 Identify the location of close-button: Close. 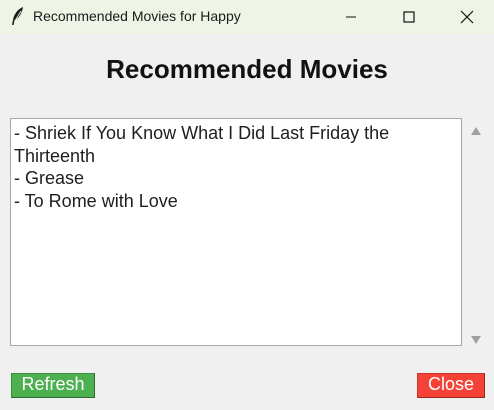
(451, 385).